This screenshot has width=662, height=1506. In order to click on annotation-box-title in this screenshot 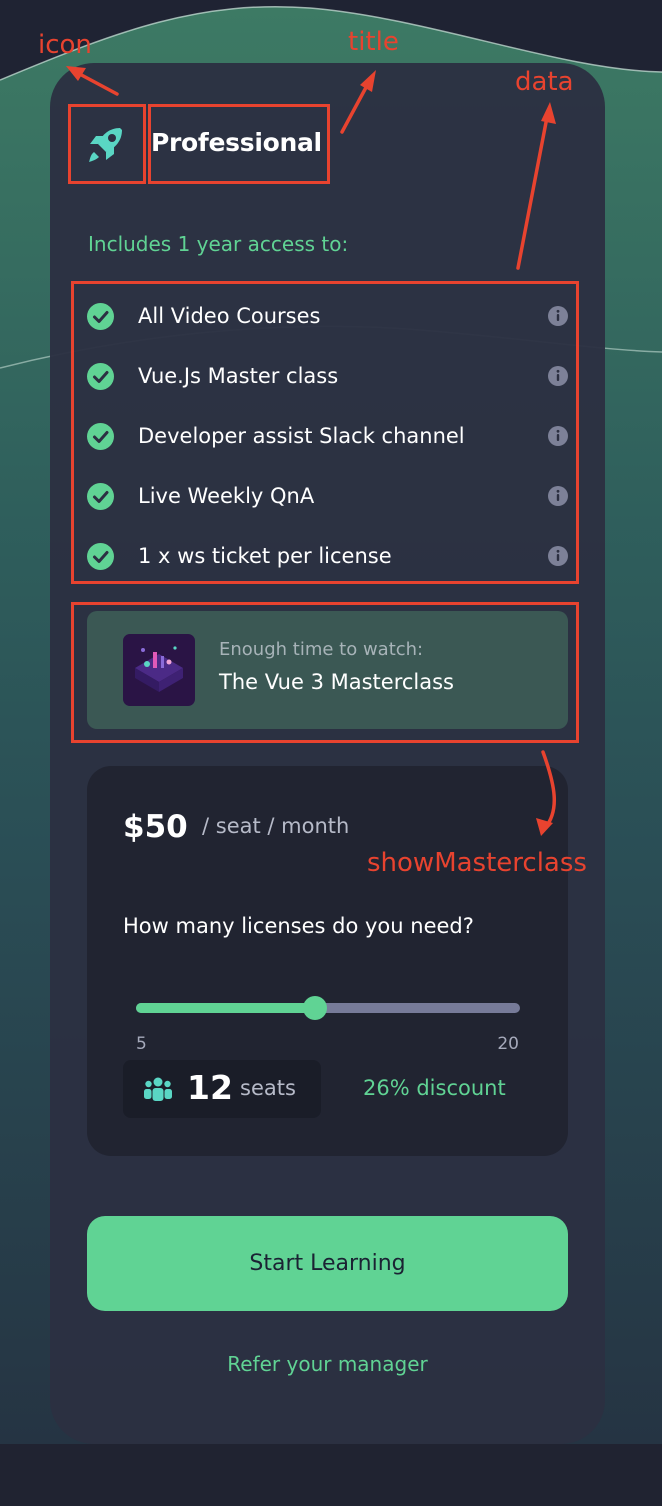, I will do `click(239, 144)`.